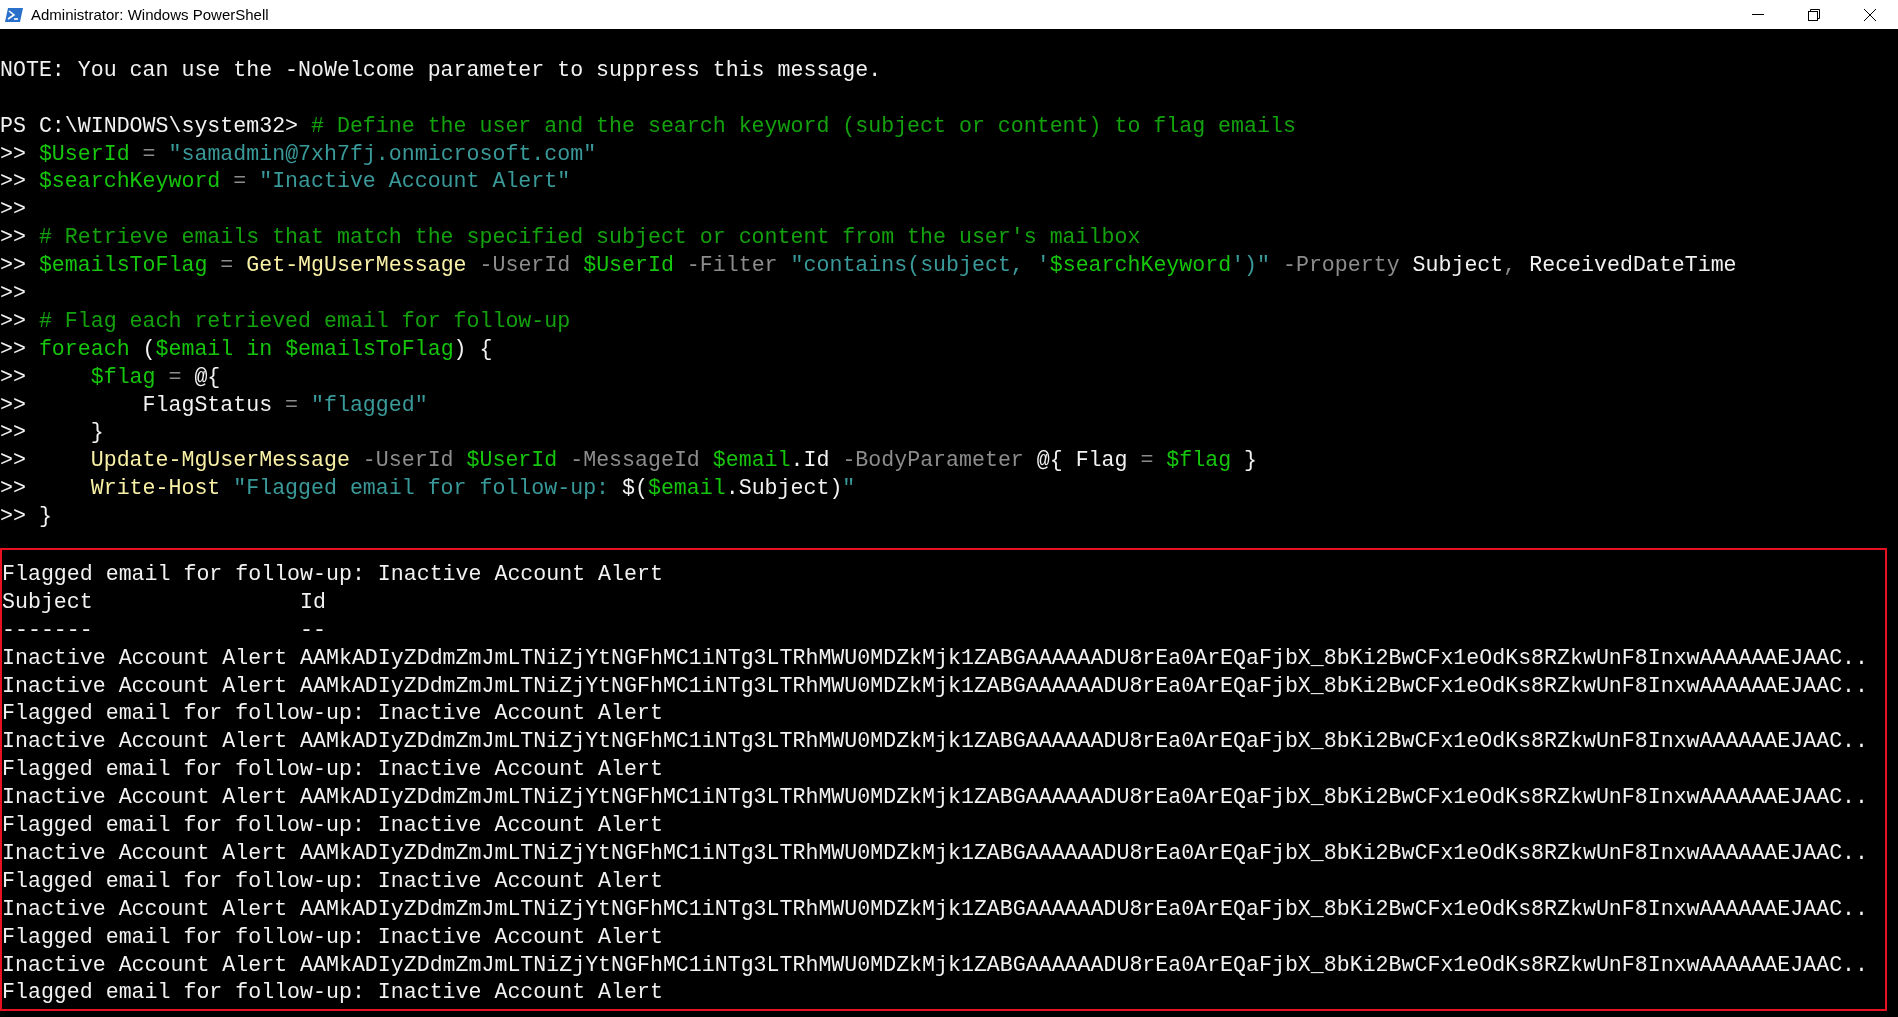  I want to click on console-line: >> Update-MgUserMessage -UserId $UserId -MessageId $email.Id -BodyParameter @{ Flag = $flag }, so click(629, 461).